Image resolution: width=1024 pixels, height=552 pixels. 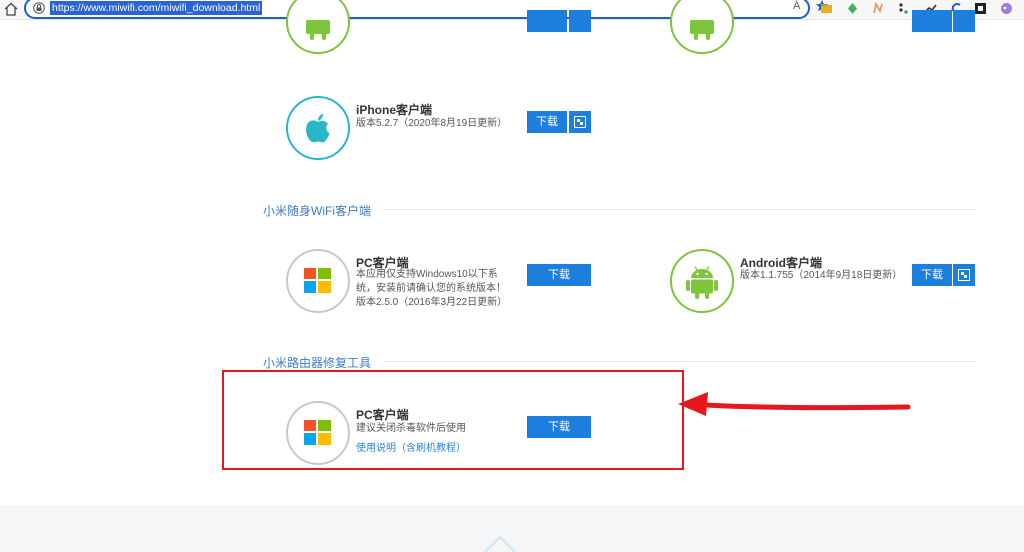 What do you see at coordinates (980, 8) in the screenshot?
I see `extension-square-icon` at bounding box center [980, 8].